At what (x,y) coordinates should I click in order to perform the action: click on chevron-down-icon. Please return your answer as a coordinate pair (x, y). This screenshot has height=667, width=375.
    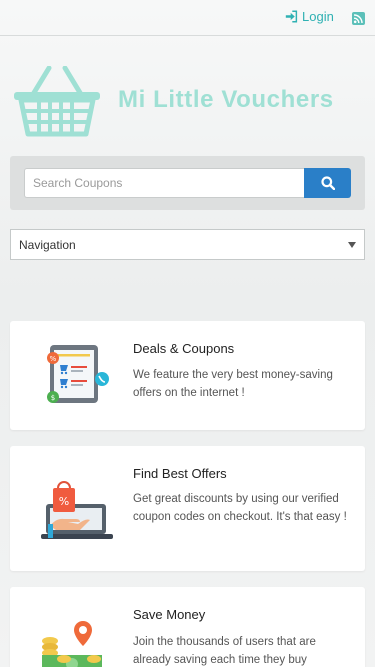
    Looking at the image, I should click on (352, 245).